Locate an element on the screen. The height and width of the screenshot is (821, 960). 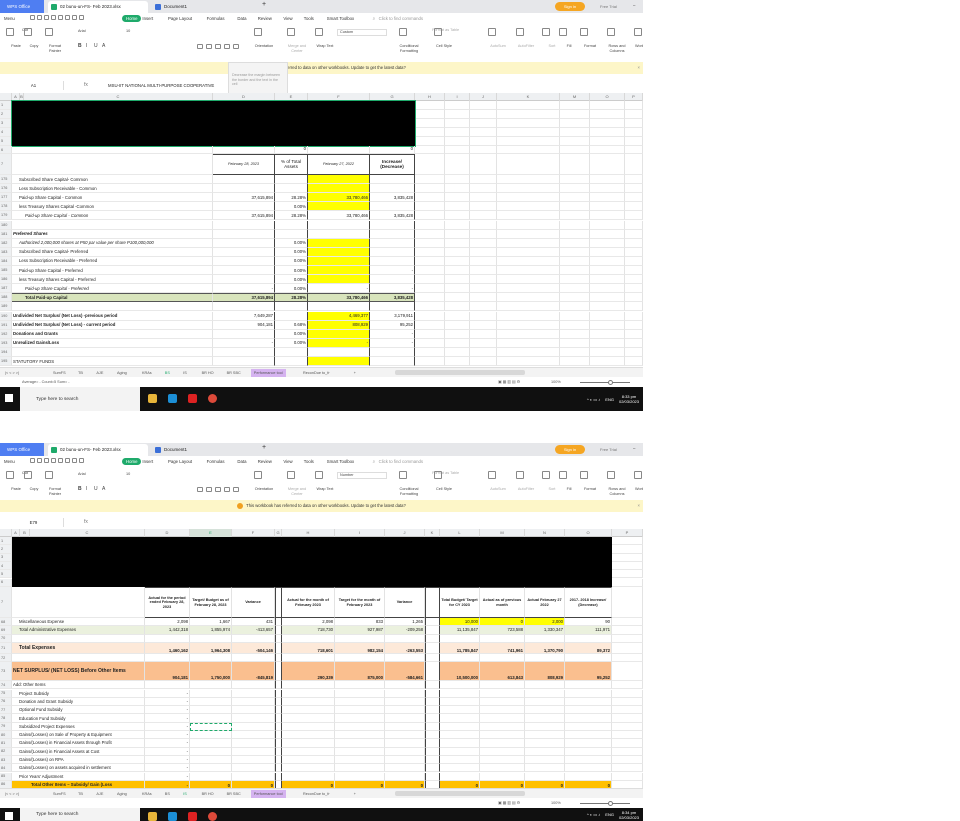
add-sheet-icon: + is located at coordinates (355, 794).